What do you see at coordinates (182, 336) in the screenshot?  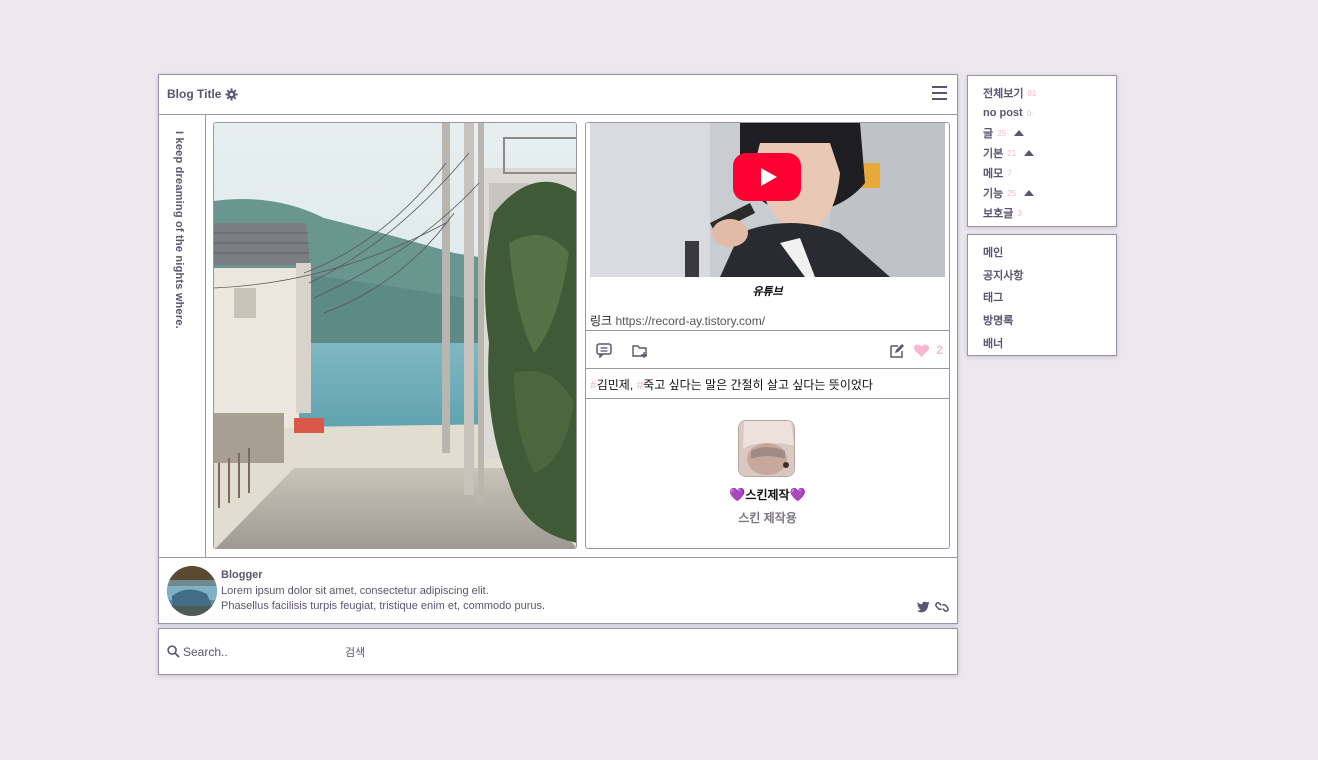 I see `side-strip: I keep dreaming of the nights where.` at bounding box center [182, 336].